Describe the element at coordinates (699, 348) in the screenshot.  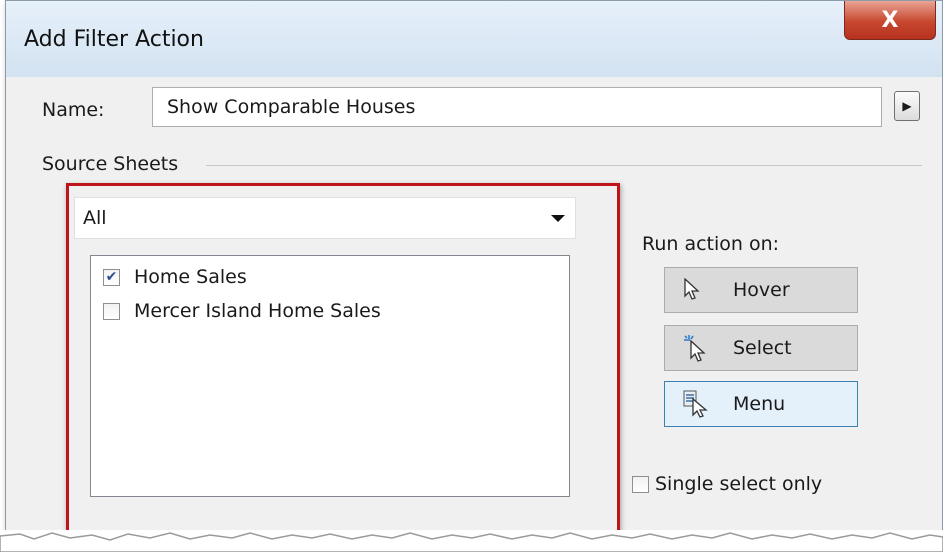
I see `select-pointer-icon` at that location.